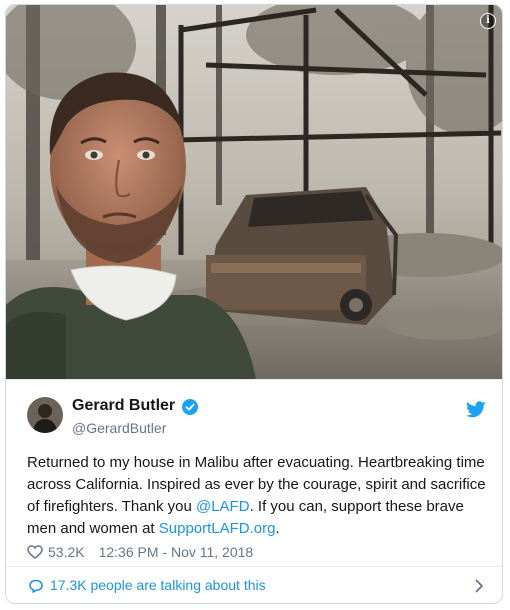 Image resolution: width=510 pixels, height=610 pixels. I want to click on verified-badge-icon, so click(190, 407).